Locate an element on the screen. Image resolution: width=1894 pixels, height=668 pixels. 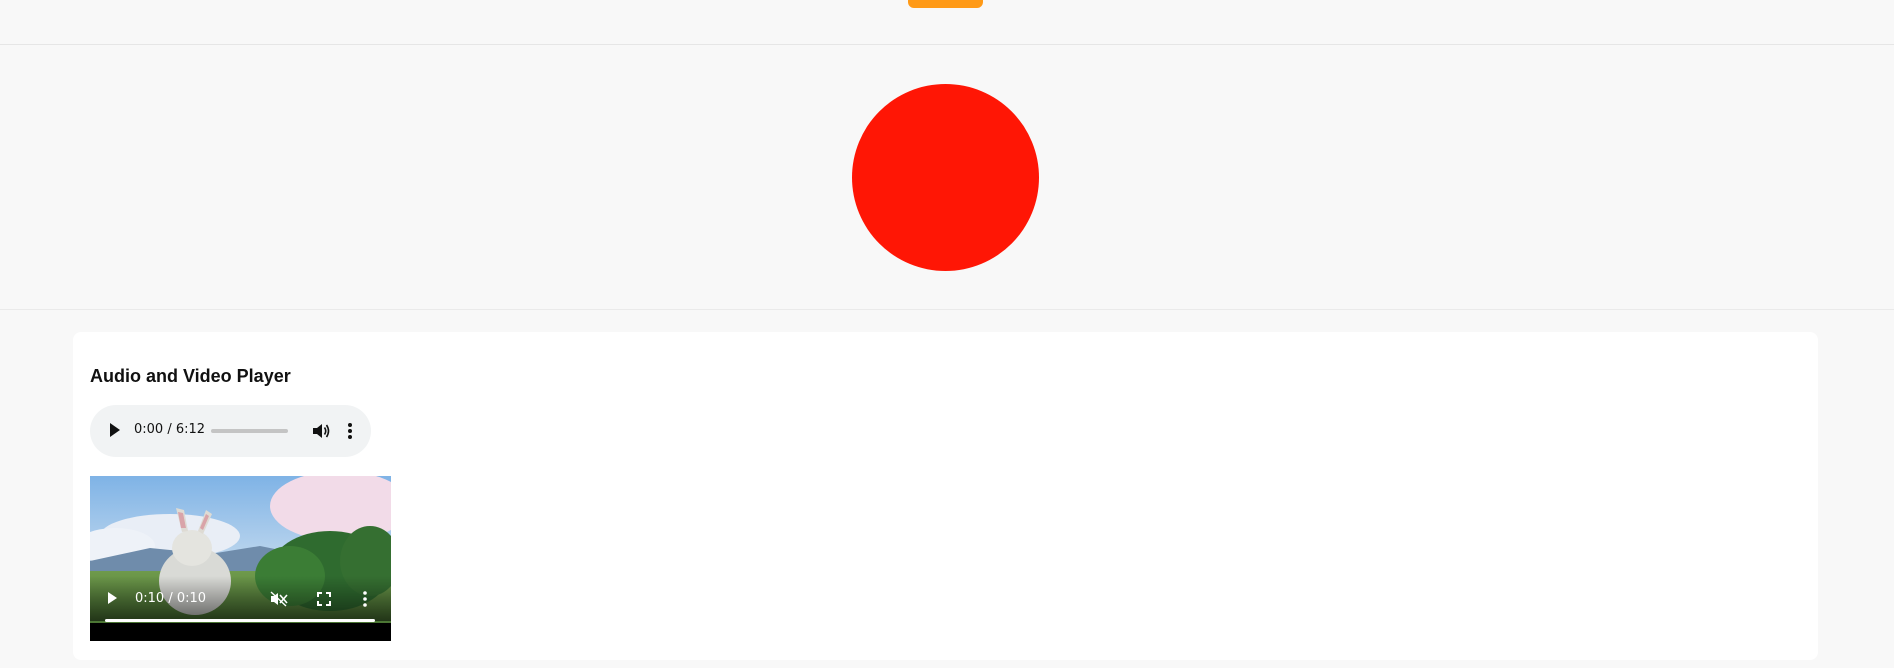
muted-volume-icon is located at coordinates (279, 599).